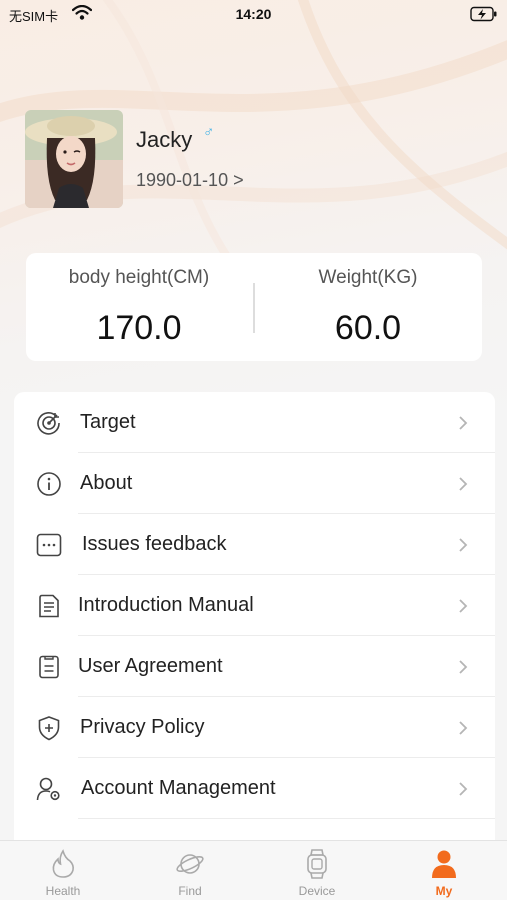 This screenshot has width=507, height=900. I want to click on weight-value: 60.0, so click(368, 328).